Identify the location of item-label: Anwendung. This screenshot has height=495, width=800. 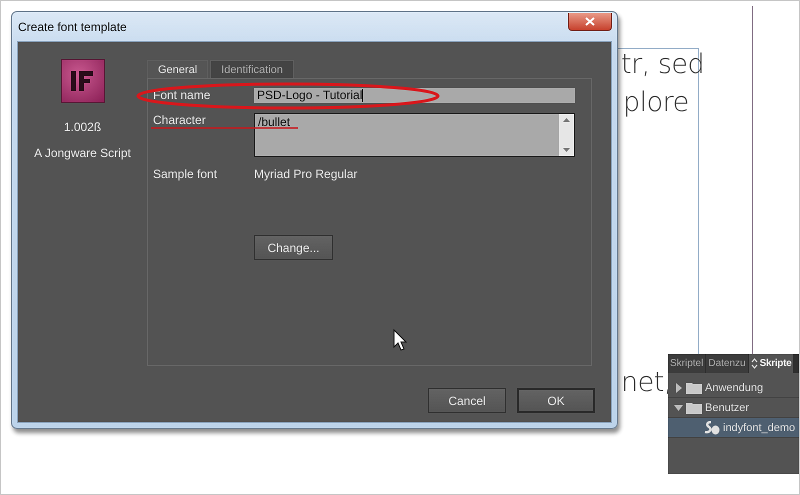
(734, 388).